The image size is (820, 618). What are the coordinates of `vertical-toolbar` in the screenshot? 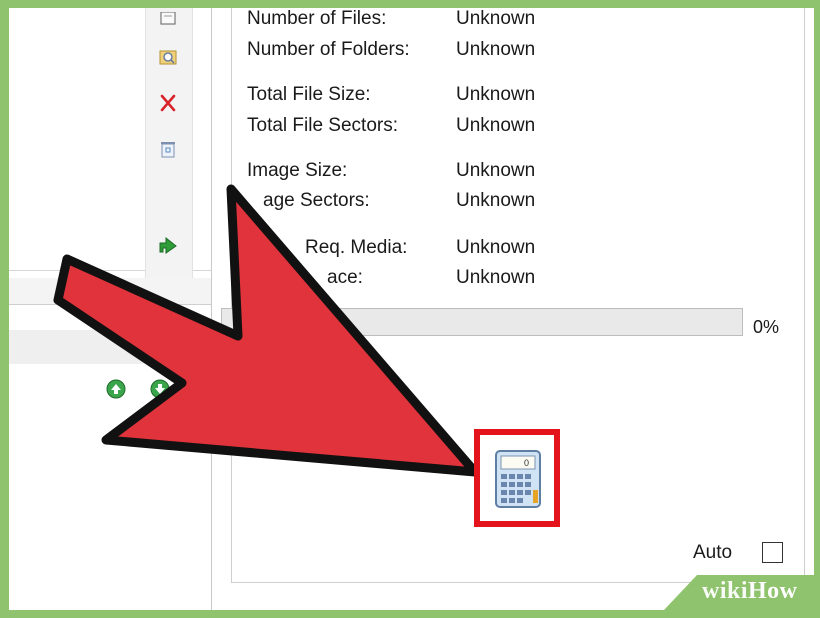 It's located at (169, 143).